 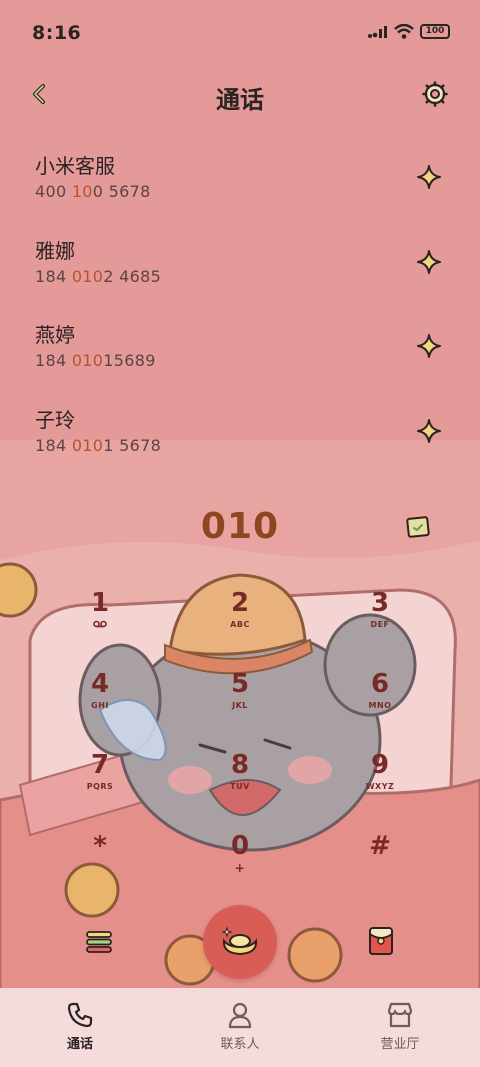 What do you see at coordinates (240, 707) in the screenshot?
I see `key-5: 5 JKL` at bounding box center [240, 707].